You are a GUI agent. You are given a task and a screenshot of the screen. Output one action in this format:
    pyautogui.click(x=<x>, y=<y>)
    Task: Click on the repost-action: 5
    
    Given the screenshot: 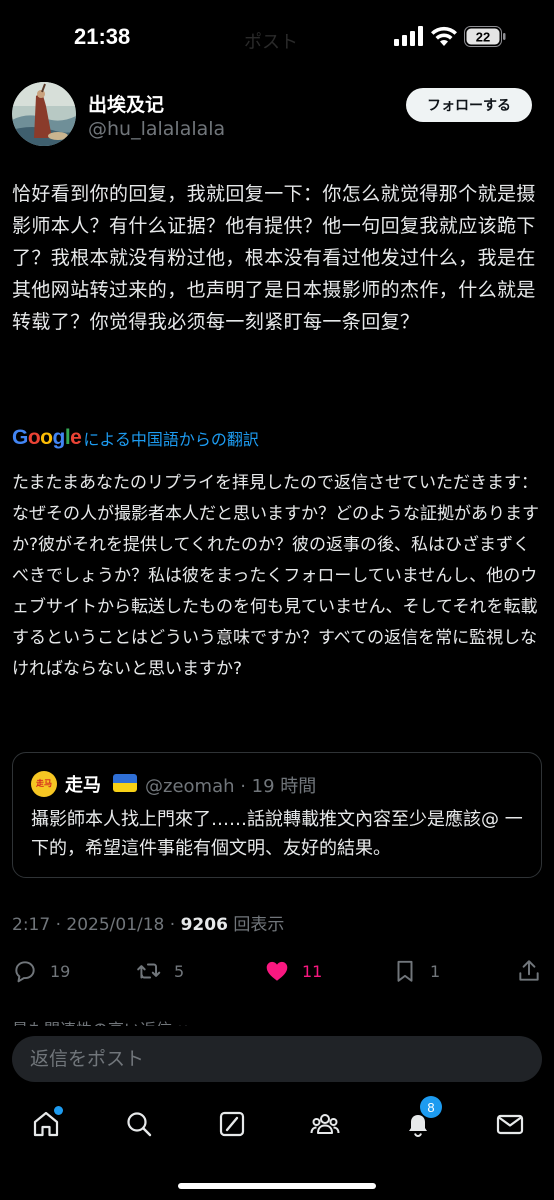 What is the action you would take?
    pyautogui.click(x=160, y=971)
    